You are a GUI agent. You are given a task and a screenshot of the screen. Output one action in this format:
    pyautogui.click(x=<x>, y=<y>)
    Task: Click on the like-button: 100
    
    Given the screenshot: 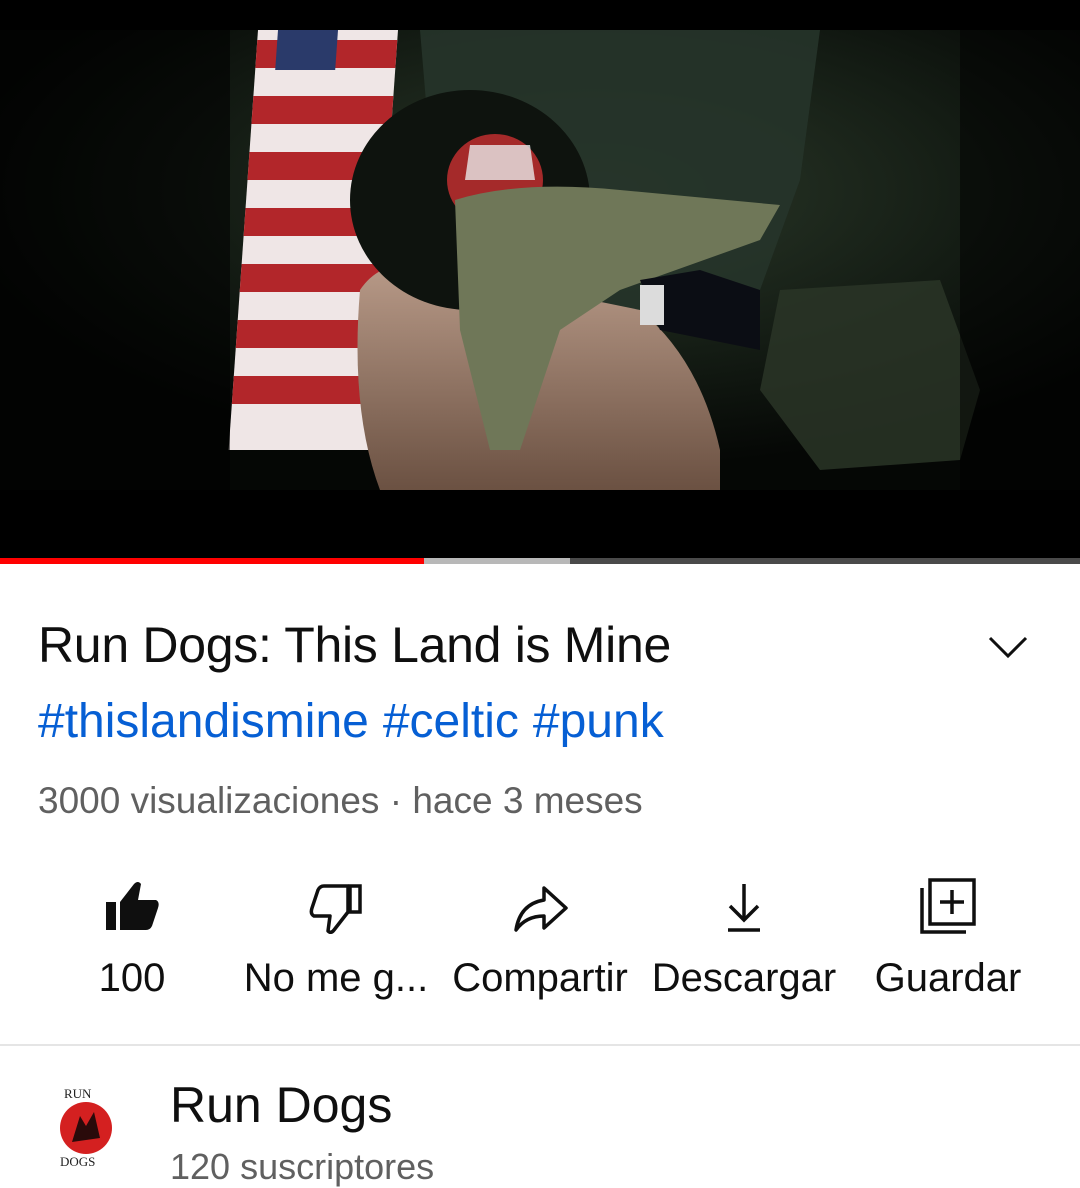 What is the action you would take?
    pyautogui.click(x=132, y=945)
    